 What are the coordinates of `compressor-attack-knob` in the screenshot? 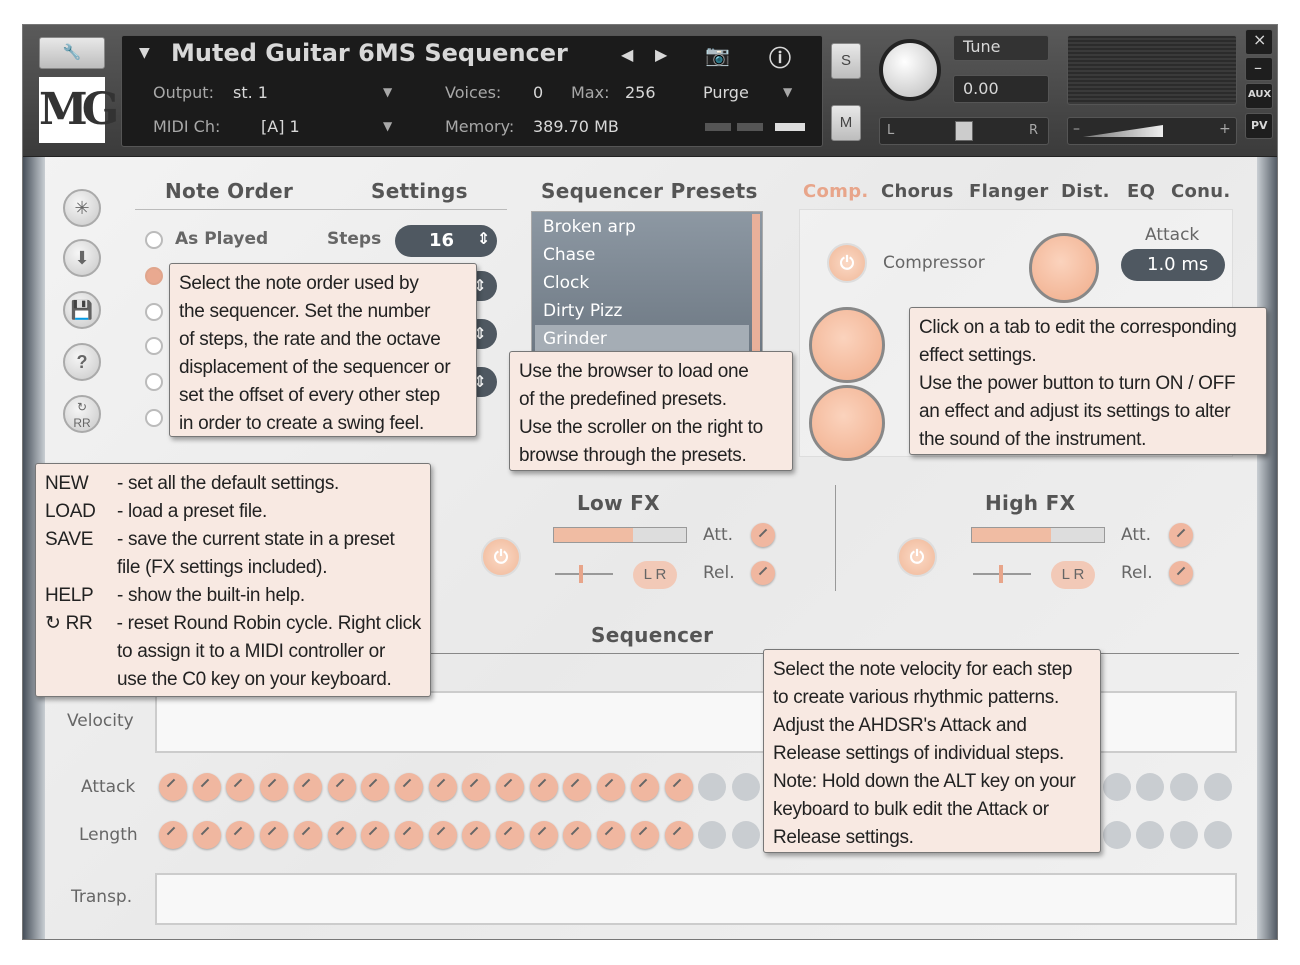 It's located at (1064, 268).